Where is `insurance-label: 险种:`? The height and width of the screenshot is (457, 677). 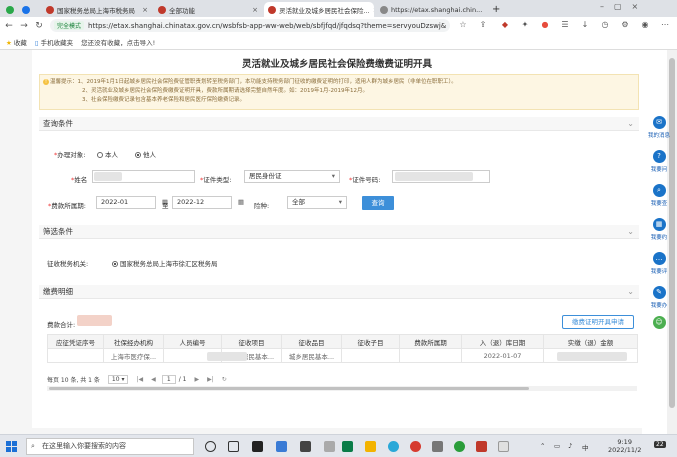 insurance-label: 险种: is located at coordinates (262, 206).